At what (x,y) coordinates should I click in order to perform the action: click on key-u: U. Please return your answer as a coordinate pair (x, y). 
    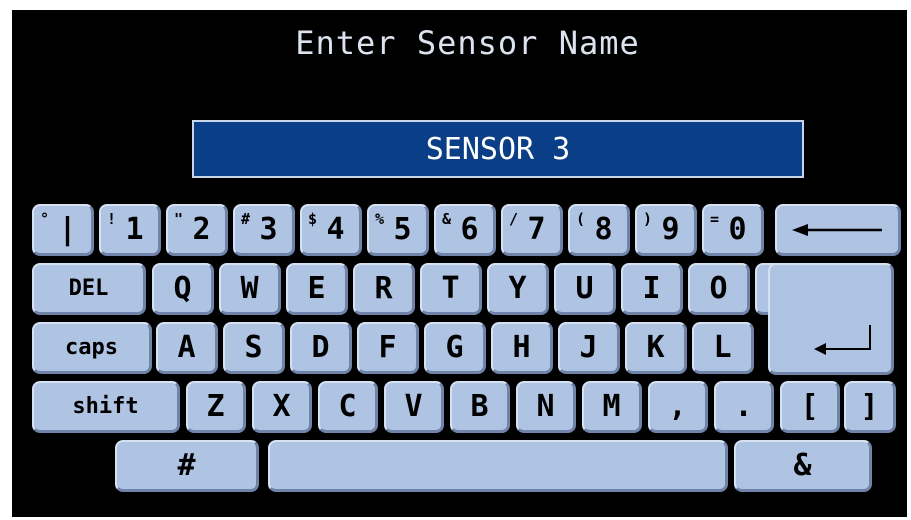
    Looking at the image, I should click on (585, 289).